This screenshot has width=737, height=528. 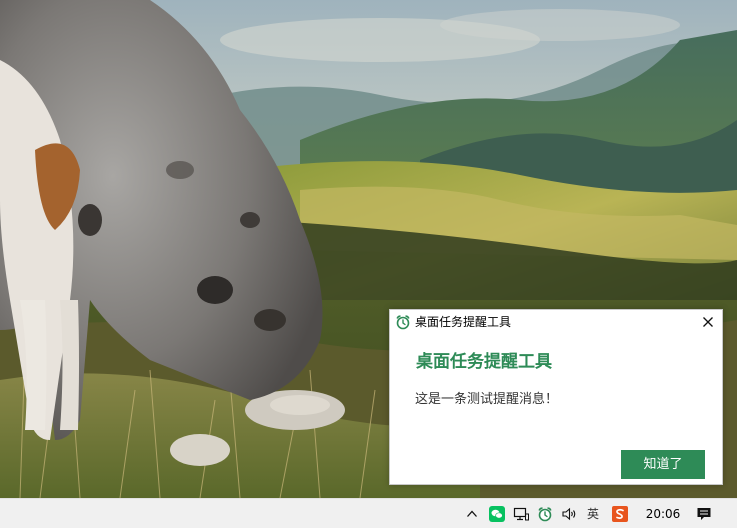 I want to click on notification-message: 这是一条测试提醒消息！, so click(x=487, y=399).